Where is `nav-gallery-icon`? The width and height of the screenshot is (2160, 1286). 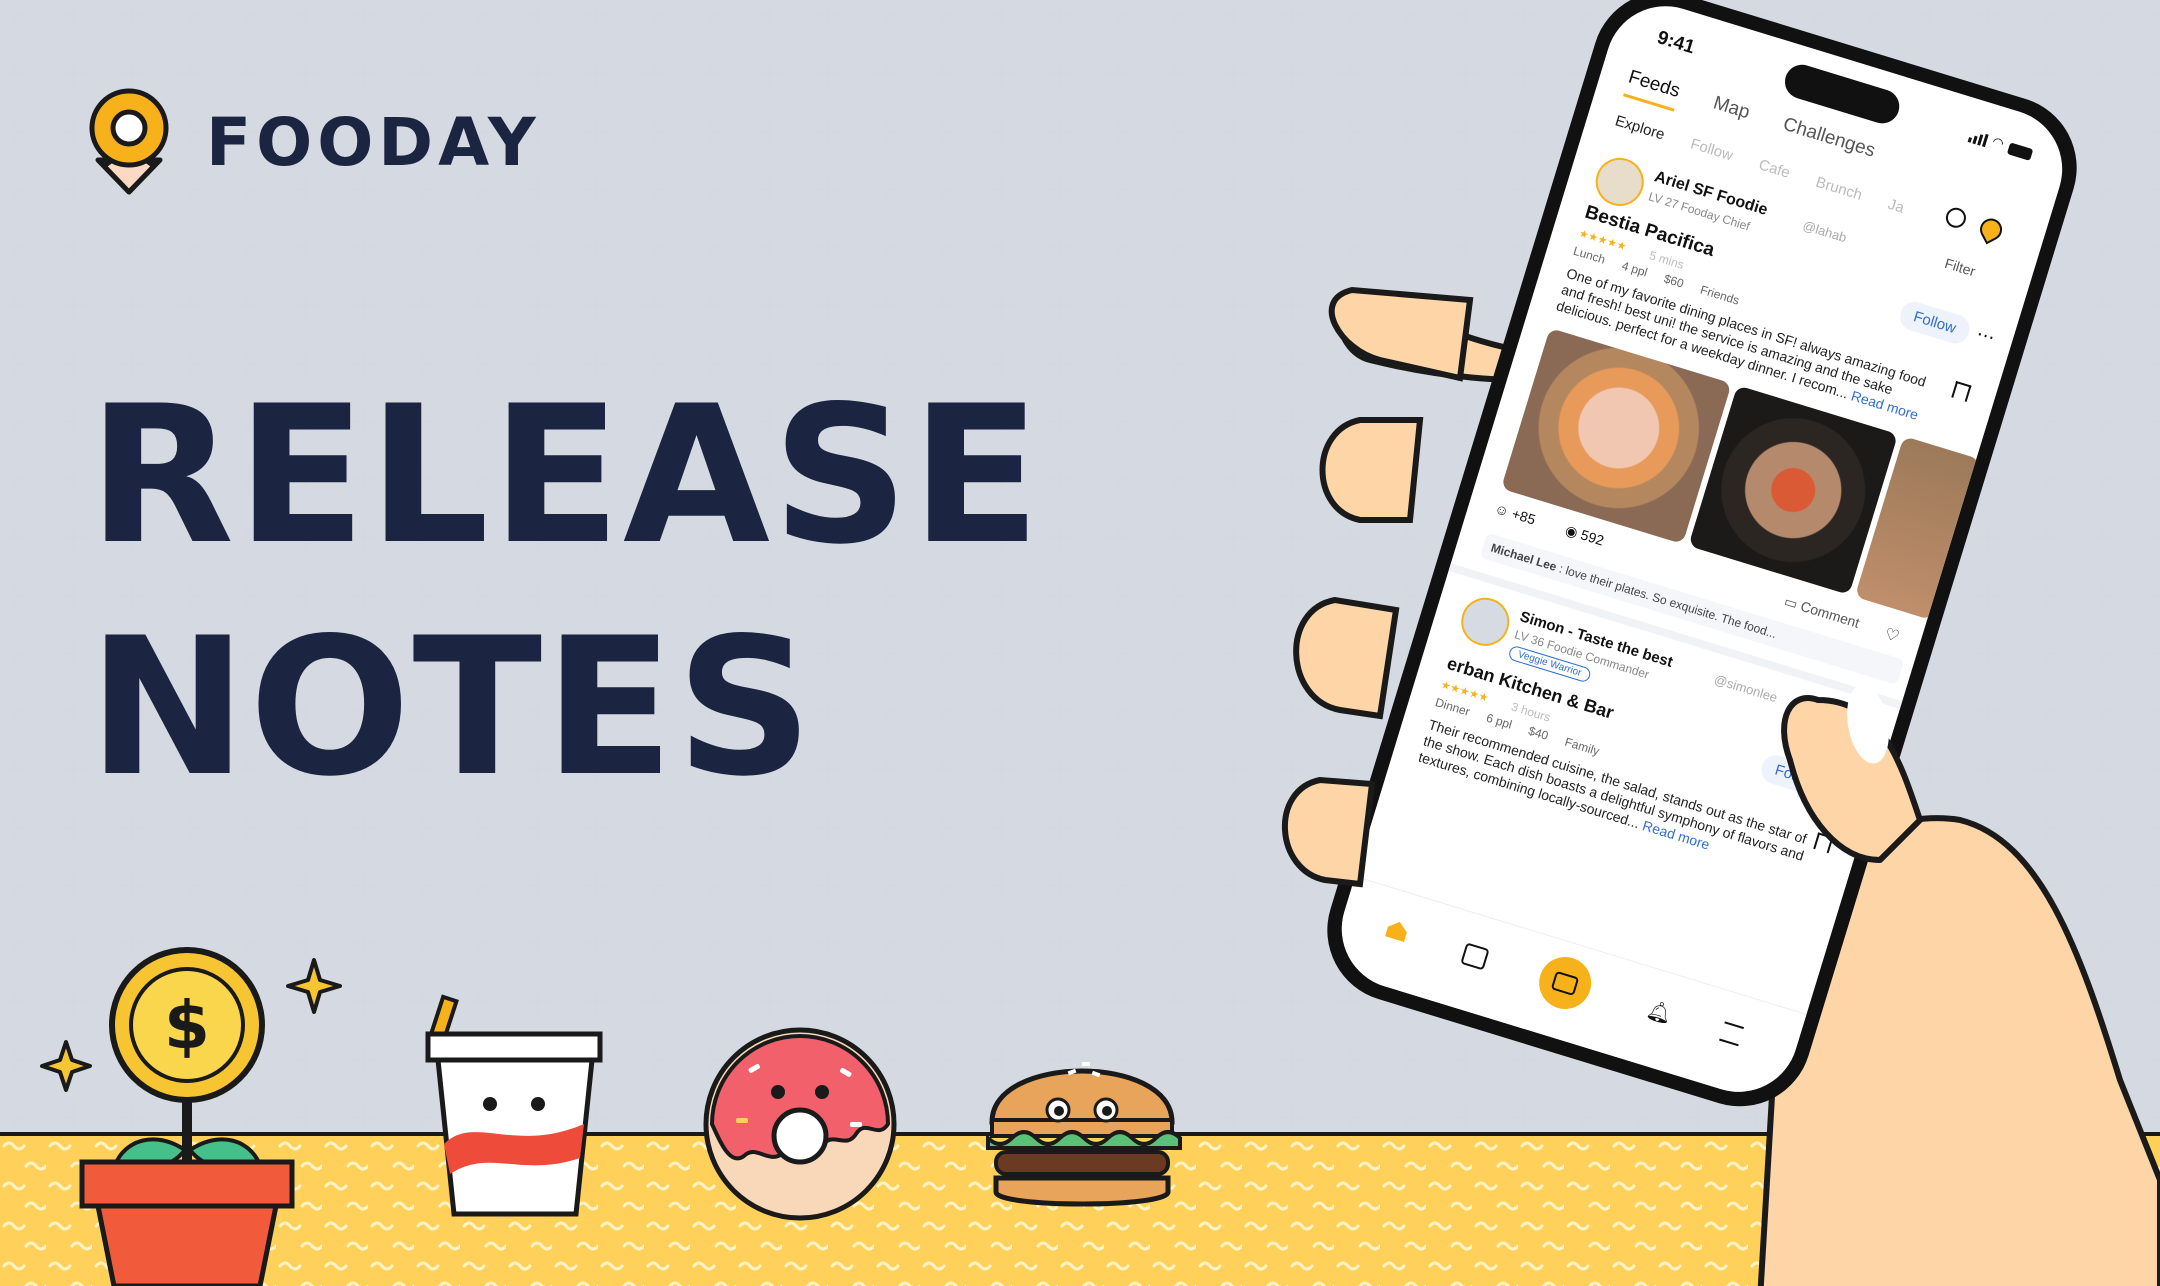 nav-gallery-icon is located at coordinates (1475, 956).